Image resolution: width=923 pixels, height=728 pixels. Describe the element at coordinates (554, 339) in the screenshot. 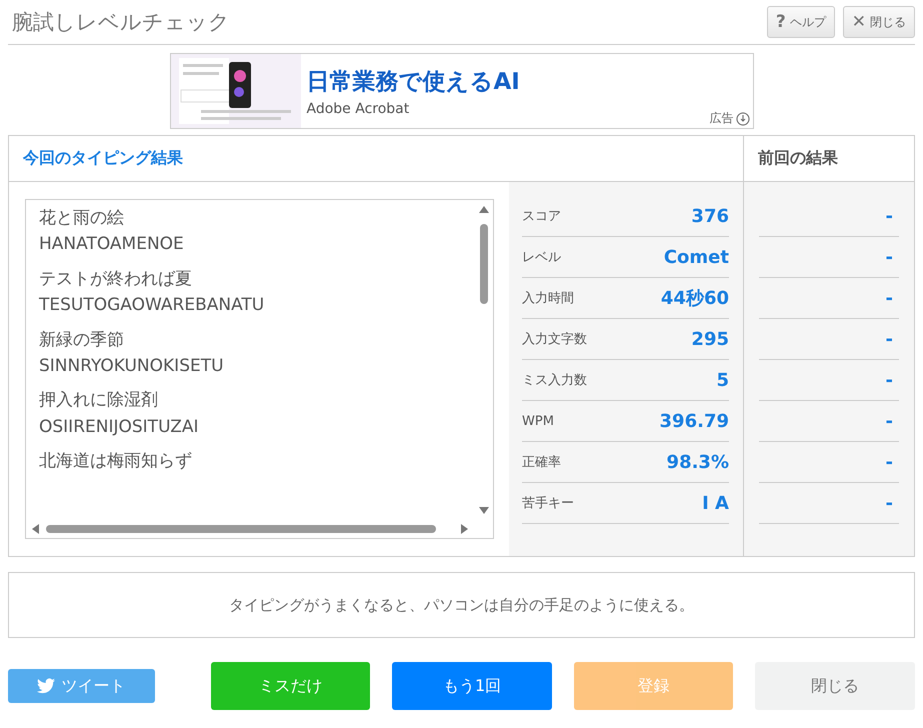

I see `stat-label: 入力文字数` at that location.